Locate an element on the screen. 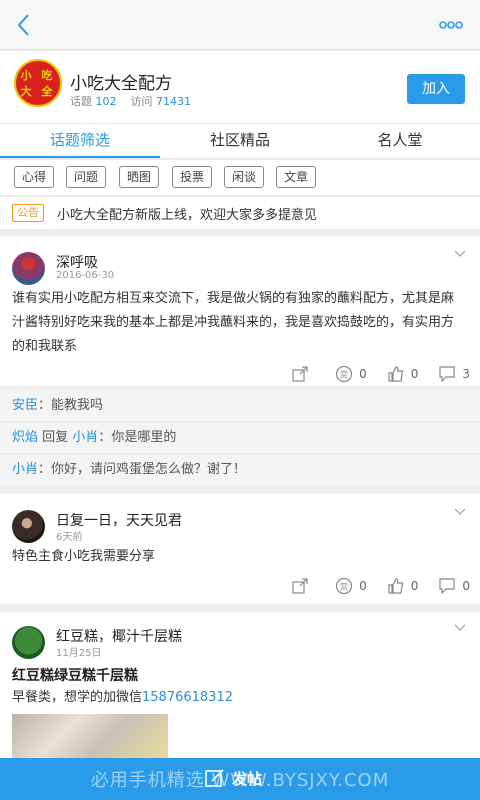 This screenshot has height=800, width=480. comment-text: 你好，请问鸡蛋堡怎么做？谢了！ is located at coordinates (149, 469).